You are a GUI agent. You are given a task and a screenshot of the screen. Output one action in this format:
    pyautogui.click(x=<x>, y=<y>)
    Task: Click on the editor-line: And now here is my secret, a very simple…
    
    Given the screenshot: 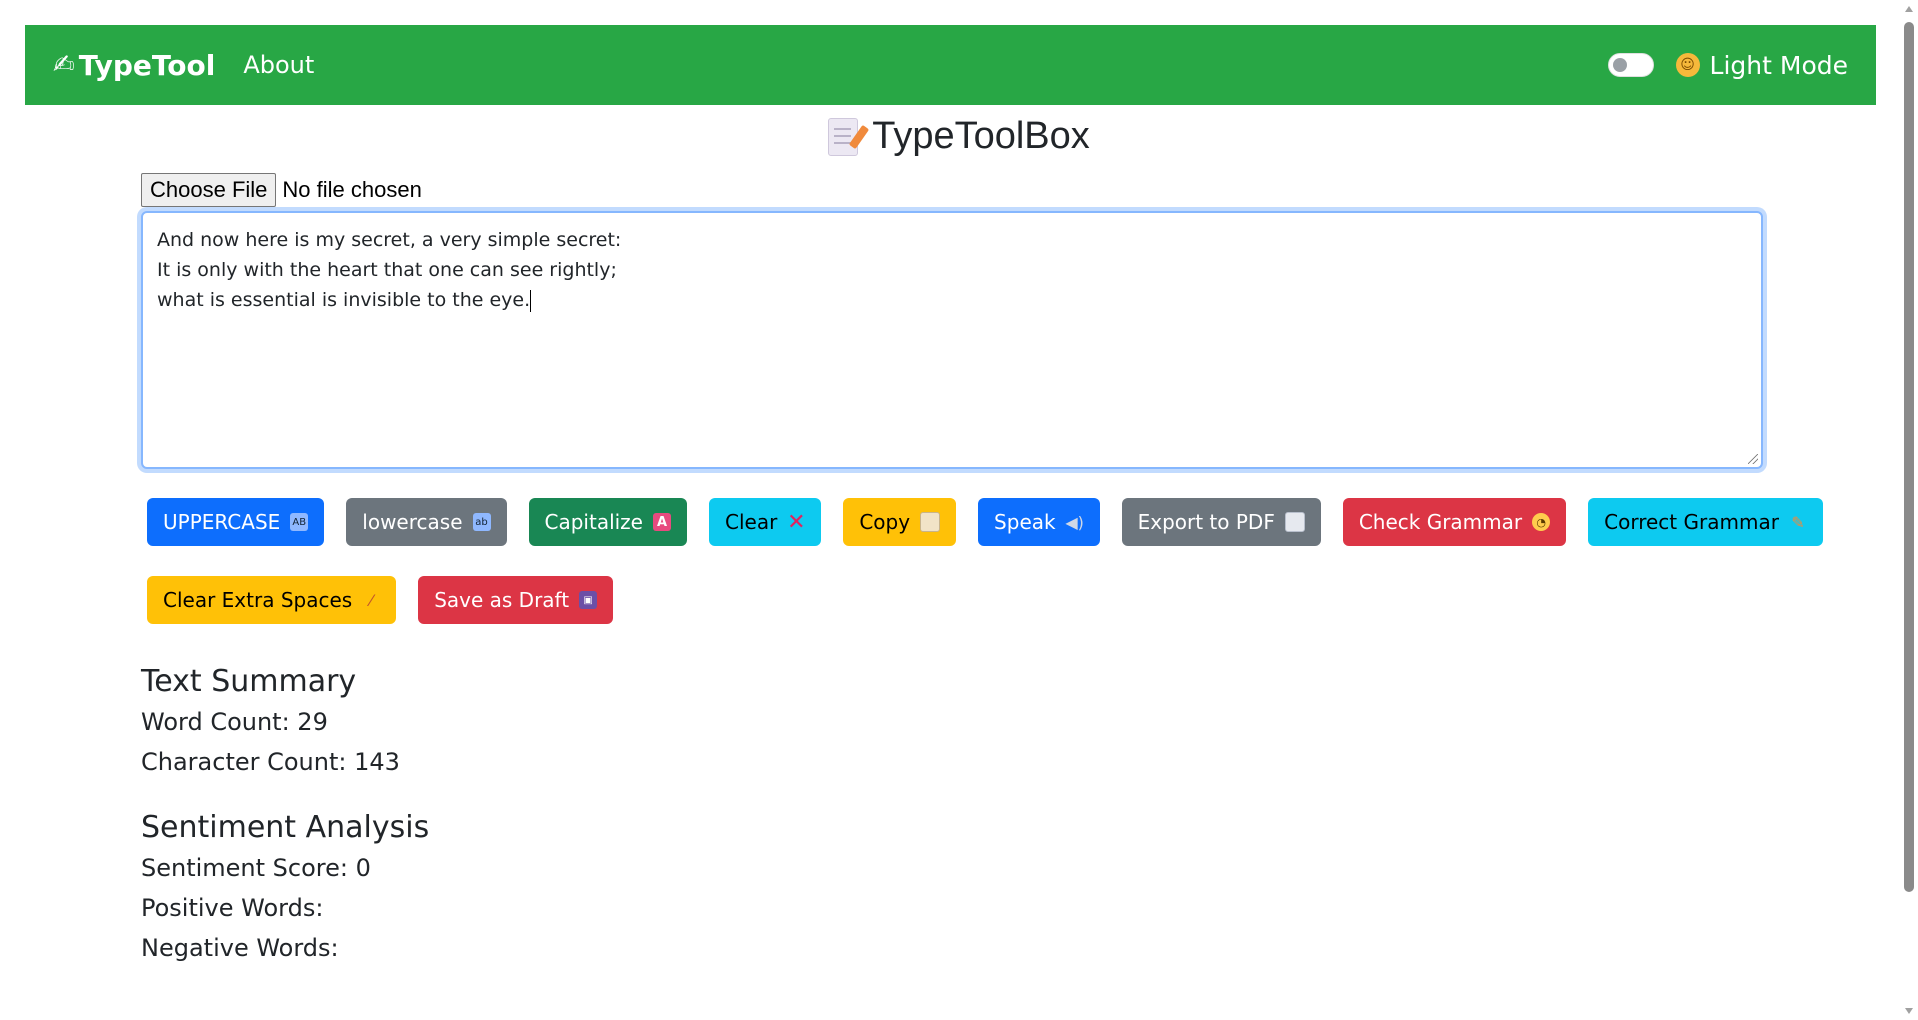 What is the action you would take?
    pyautogui.click(x=389, y=240)
    